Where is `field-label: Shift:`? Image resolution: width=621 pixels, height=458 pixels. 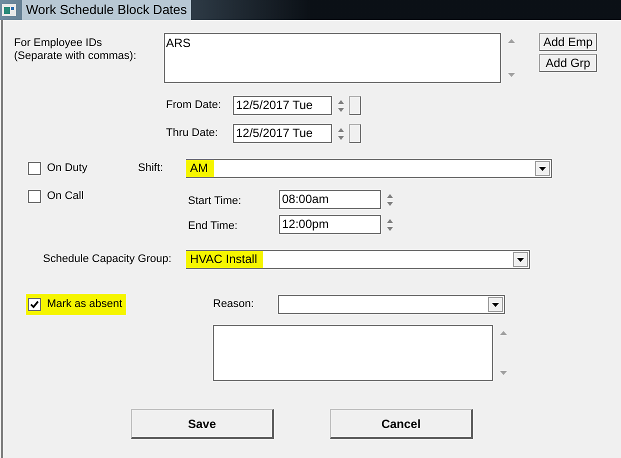
field-label: Shift: is located at coordinates (151, 168).